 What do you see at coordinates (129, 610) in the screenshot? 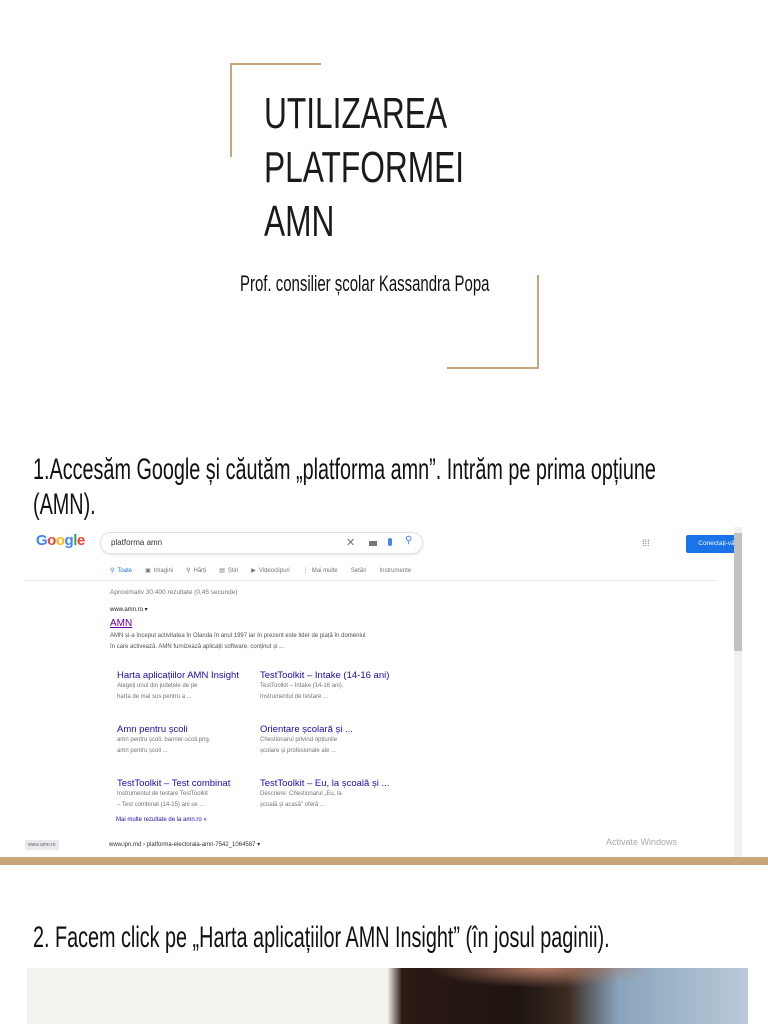
I see `result-url: www.amn.ro ▾` at bounding box center [129, 610].